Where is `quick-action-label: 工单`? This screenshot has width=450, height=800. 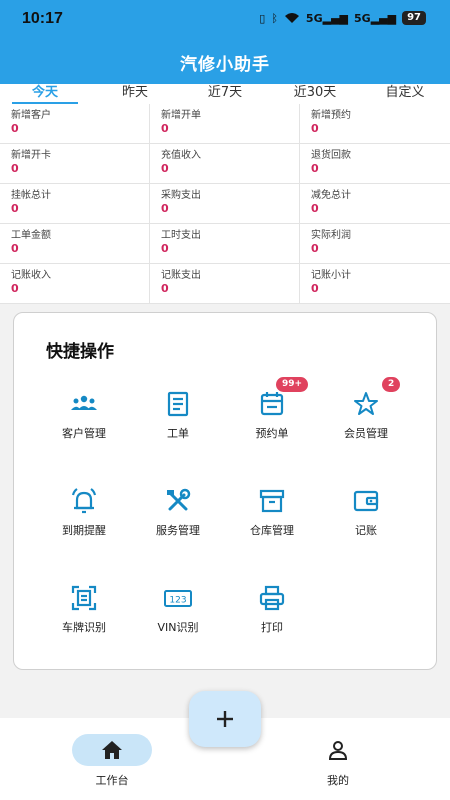 quick-action-label: 工单 is located at coordinates (178, 433).